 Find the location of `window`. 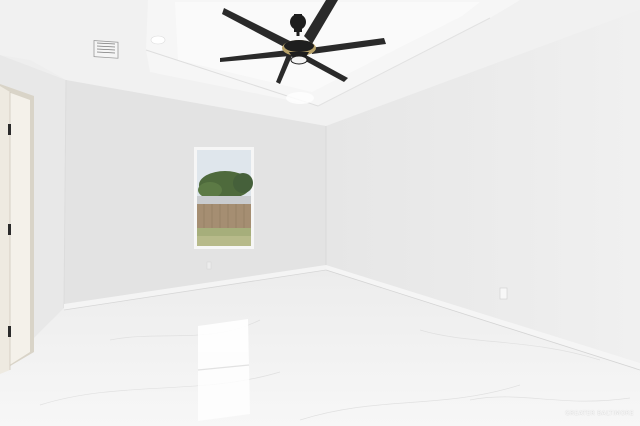

window is located at coordinates (224, 198).